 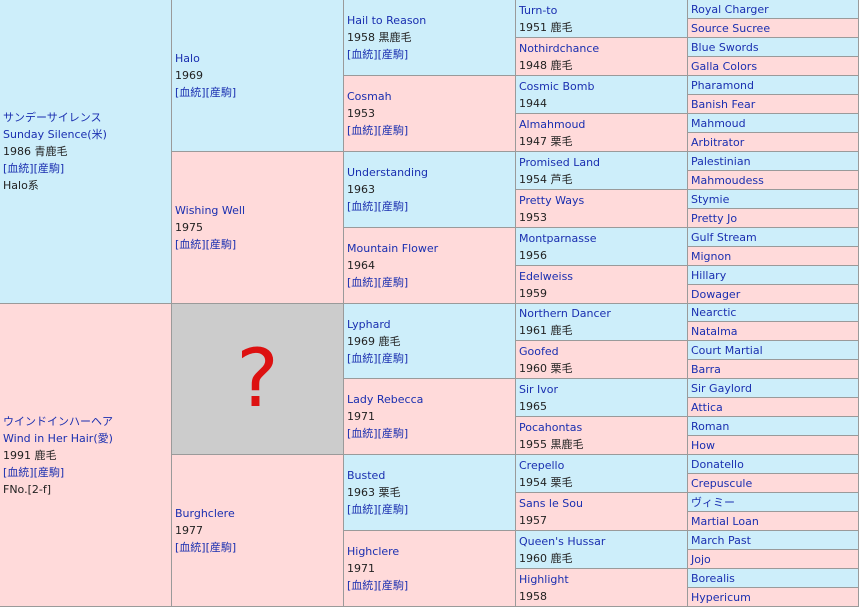 I want to click on horse-name-link: Borealis, so click(x=774, y=578).